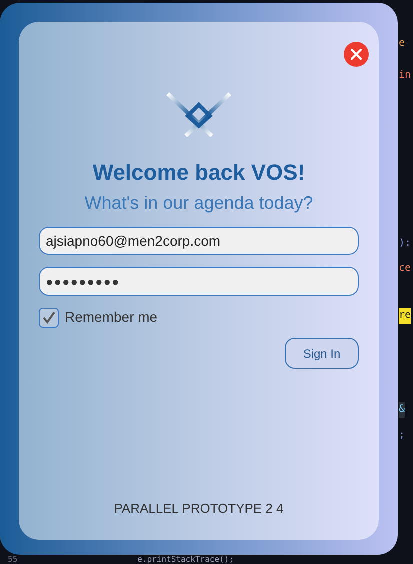 Image resolution: width=413 pixels, height=564 pixels. I want to click on close-button, so click(356, 54).